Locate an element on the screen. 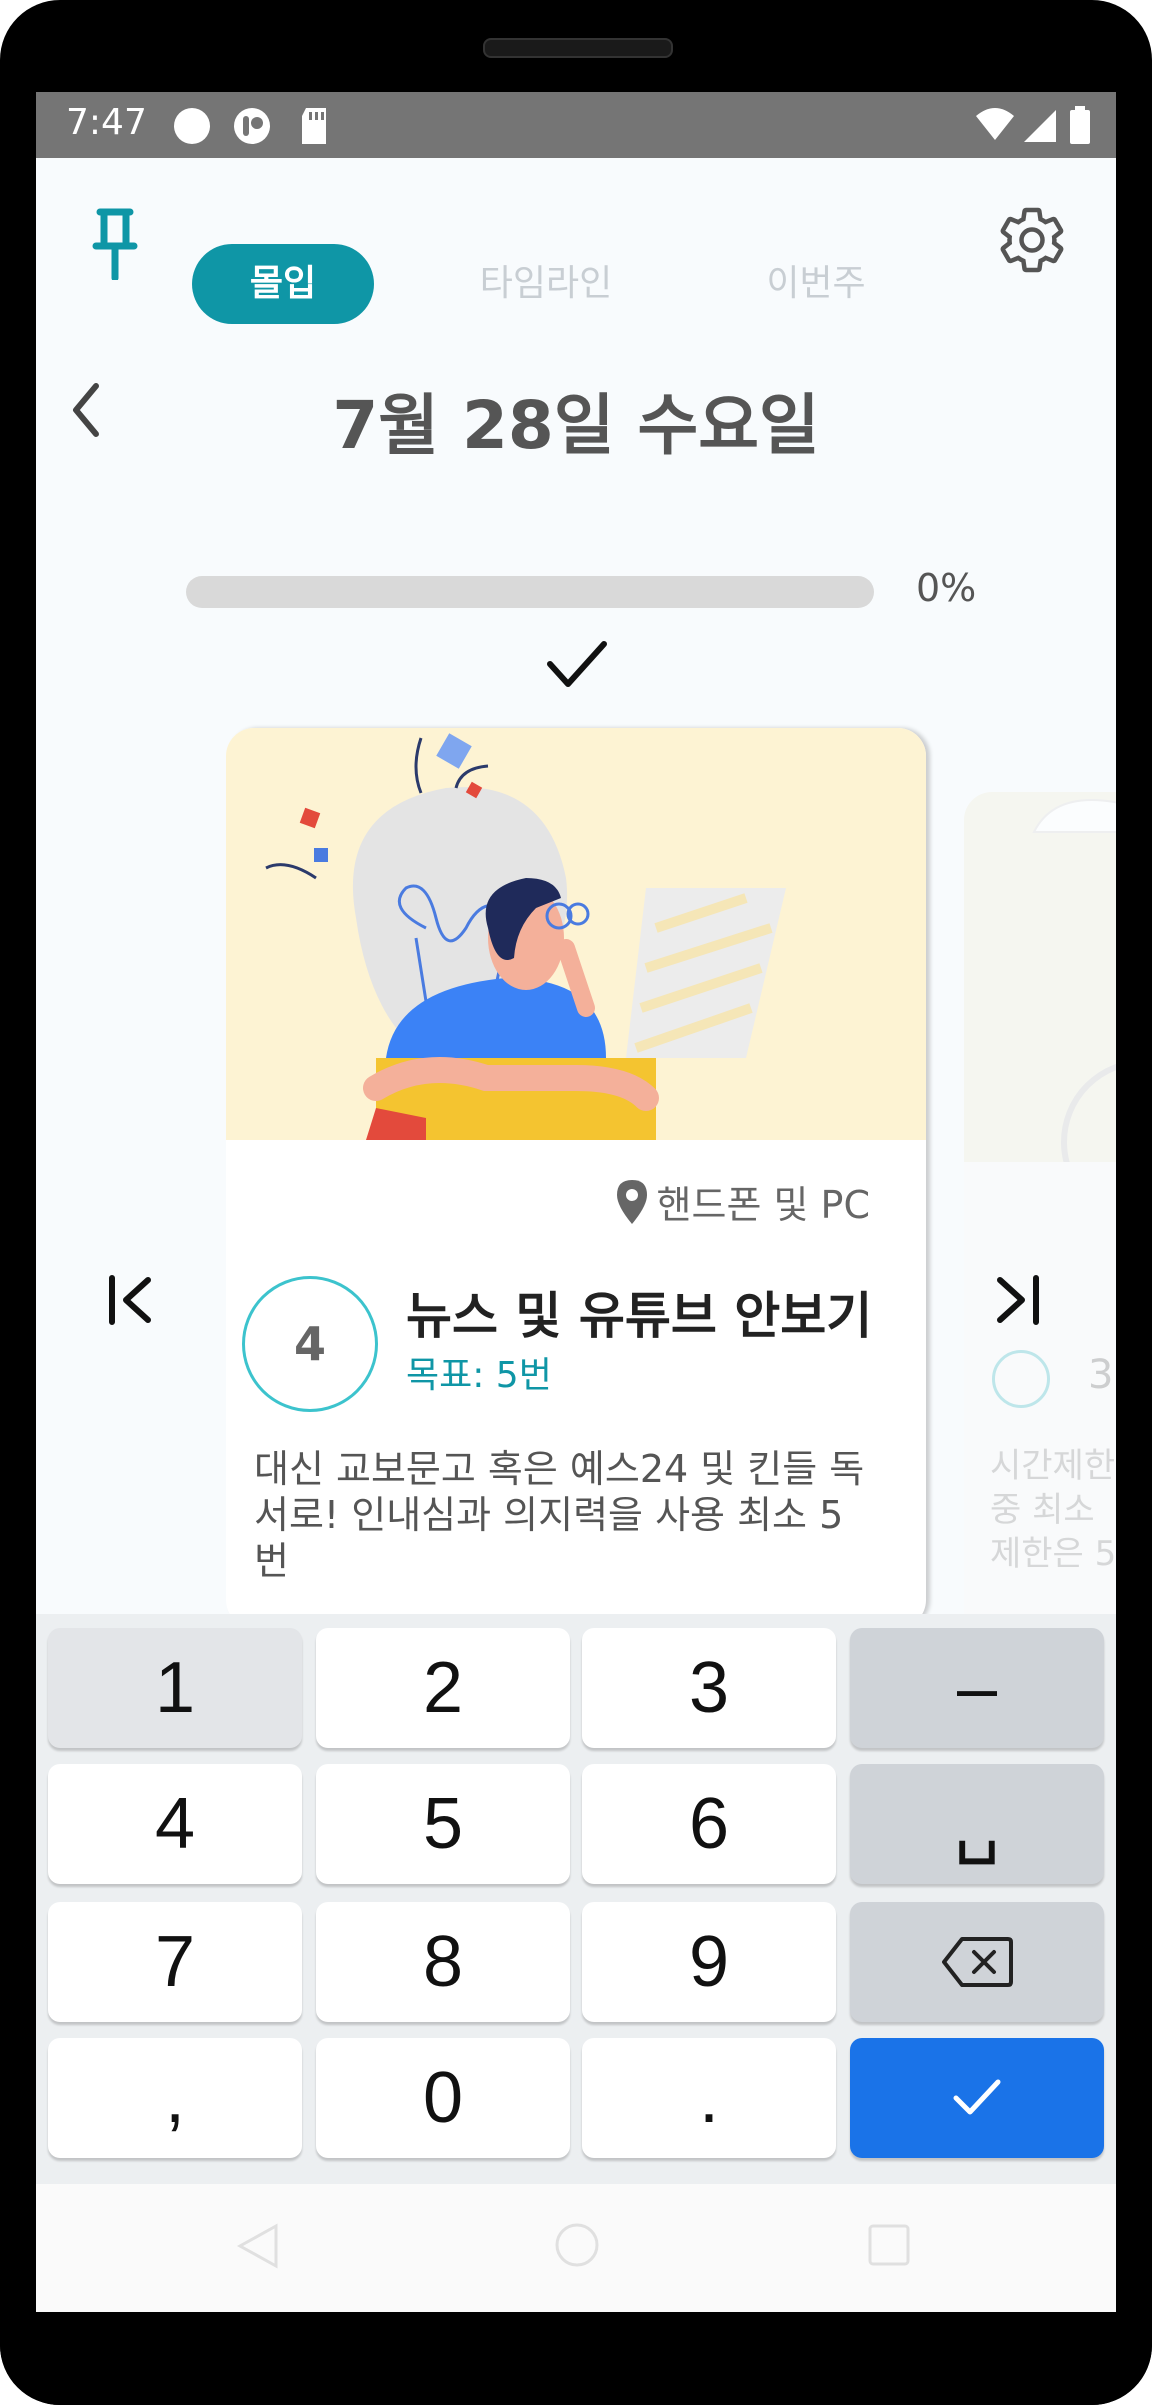 The width and height of the screenshot is (1152, 2405). goal-target: 목표: 5번 is located at coordinates (479, 1375).